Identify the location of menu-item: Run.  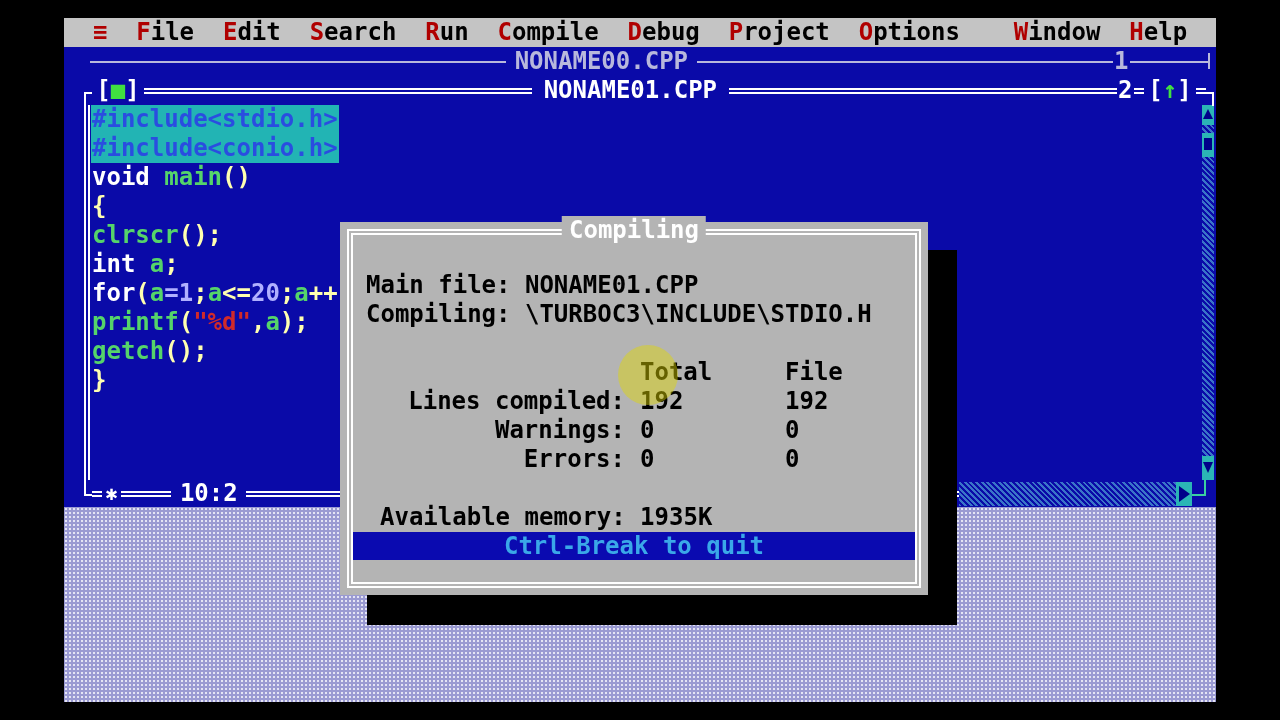
(447, 32).